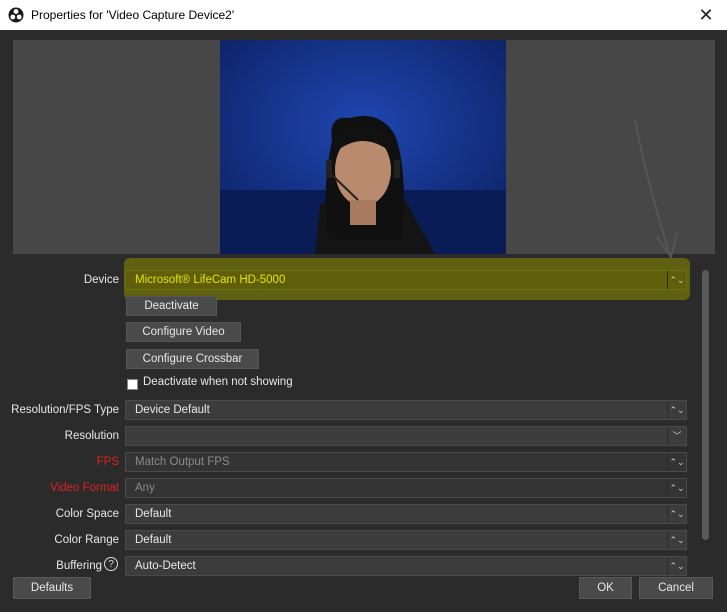 This screenshot has height=612, width=727. What do you see at coordinates (132, 384) in the screenshot?
I see `deactivate-when-not-showing-checkbox` at bounding box center [132, 384].